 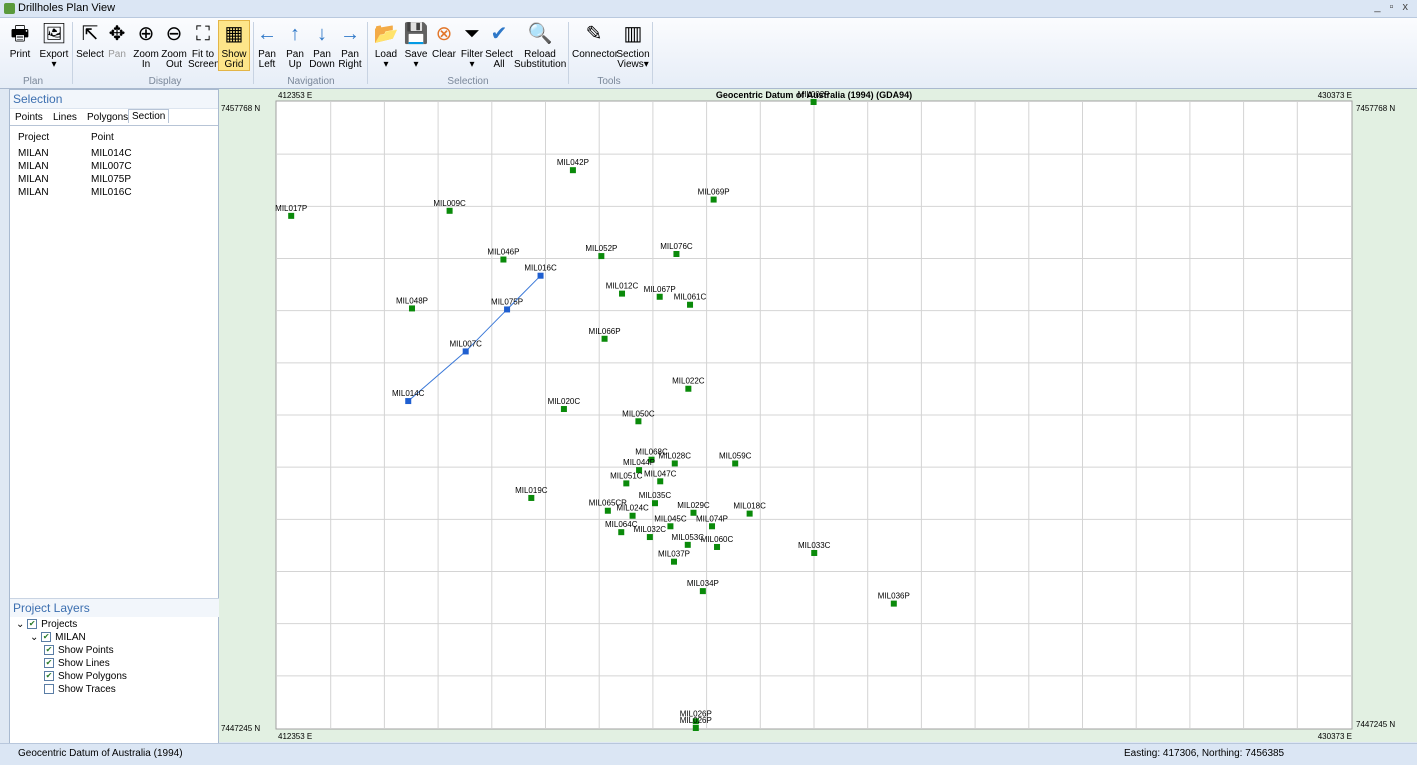 I want to click on zoom-in-button: ⊕ Zoom In, so click(x=146, y=45).